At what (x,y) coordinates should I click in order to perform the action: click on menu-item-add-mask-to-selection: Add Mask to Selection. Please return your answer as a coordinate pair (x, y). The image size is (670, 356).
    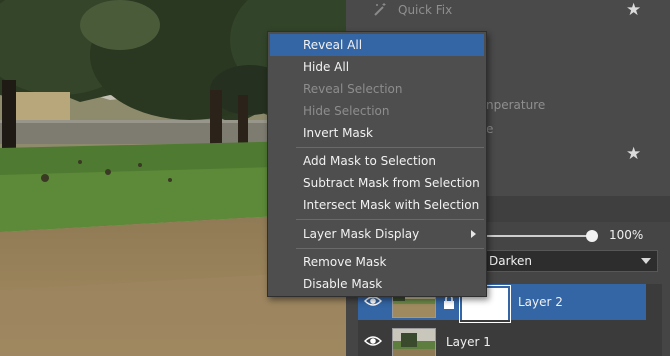
    Looking at the image, I should click on (377, 161).